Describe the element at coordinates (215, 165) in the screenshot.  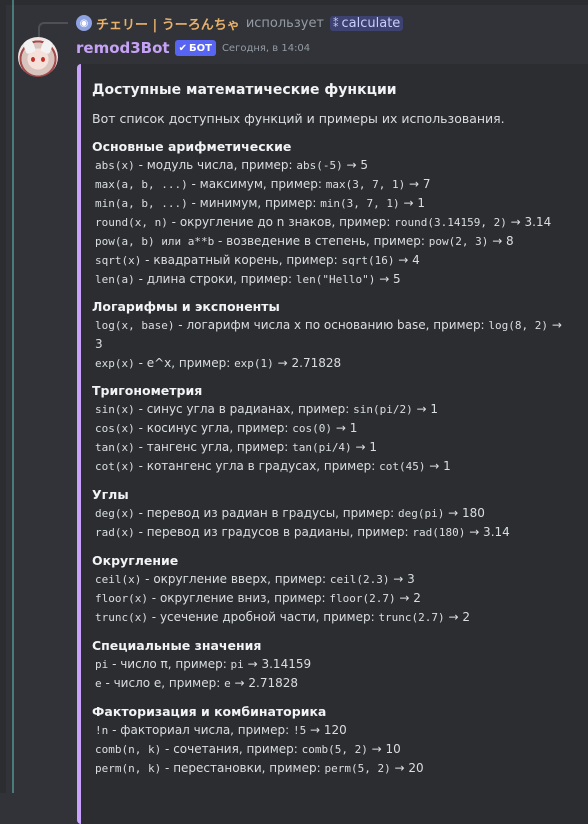
I see `line-text: - модуль числа, пример:` at that location.